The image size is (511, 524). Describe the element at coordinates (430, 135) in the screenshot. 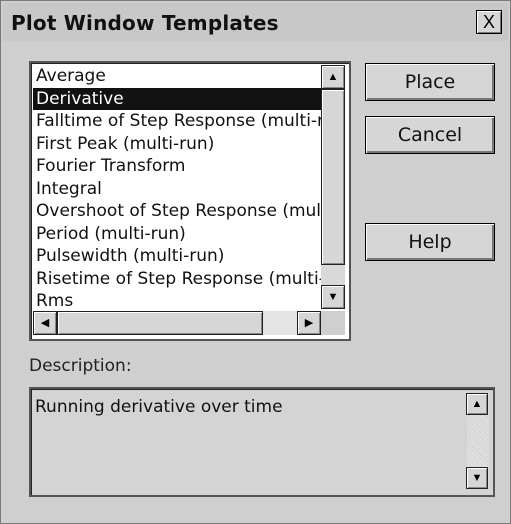

I see `cancel-button: Cancel` at that location.